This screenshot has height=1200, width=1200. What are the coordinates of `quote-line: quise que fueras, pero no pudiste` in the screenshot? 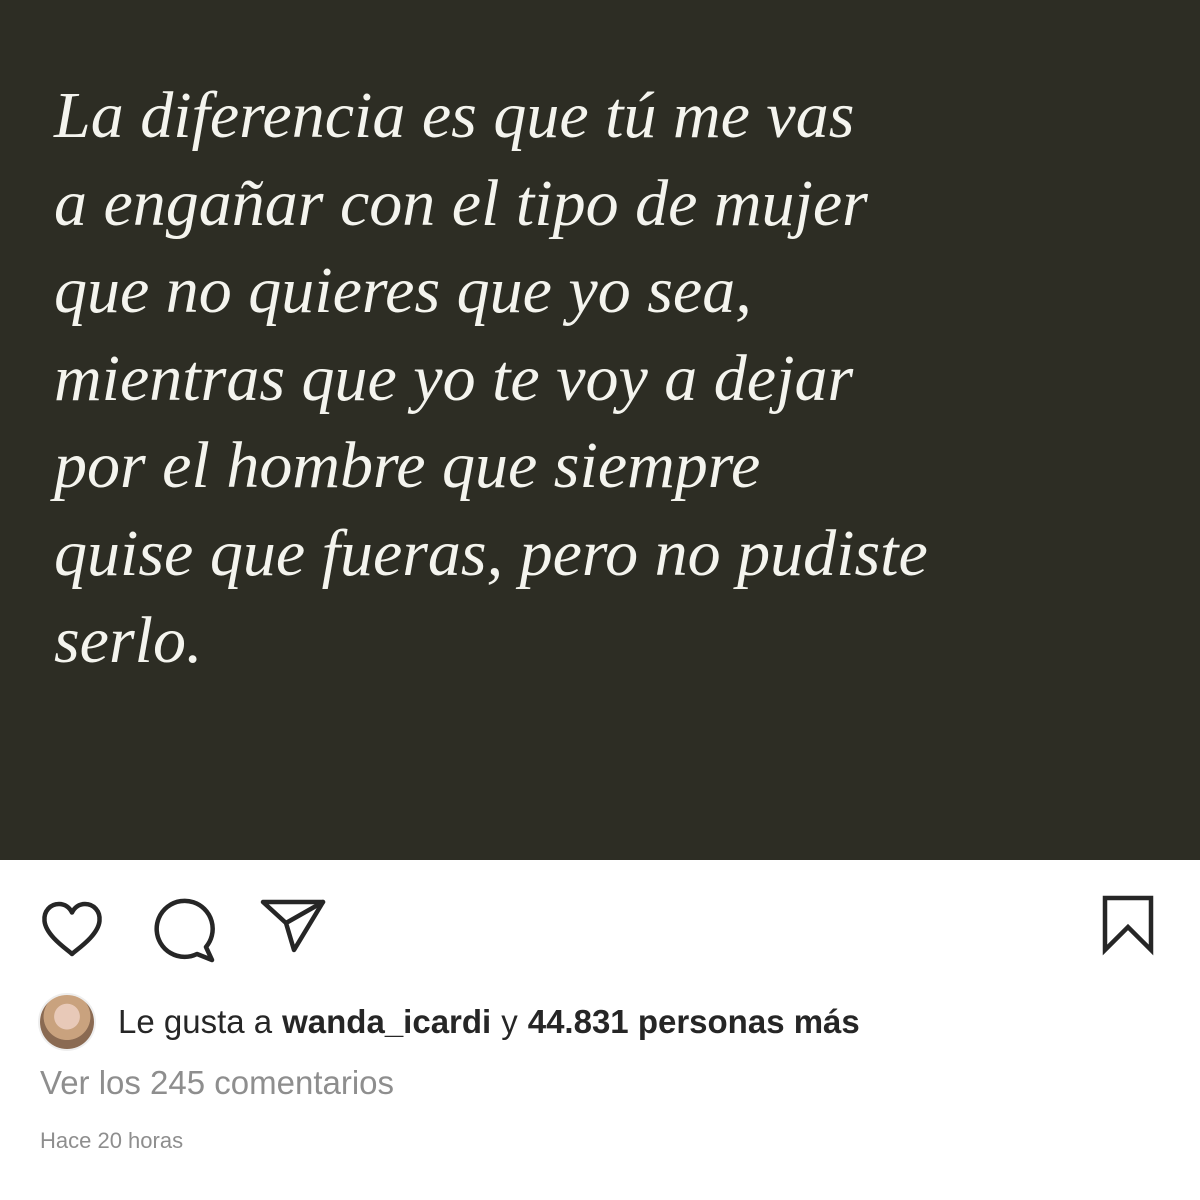 It's located at (491, 553).